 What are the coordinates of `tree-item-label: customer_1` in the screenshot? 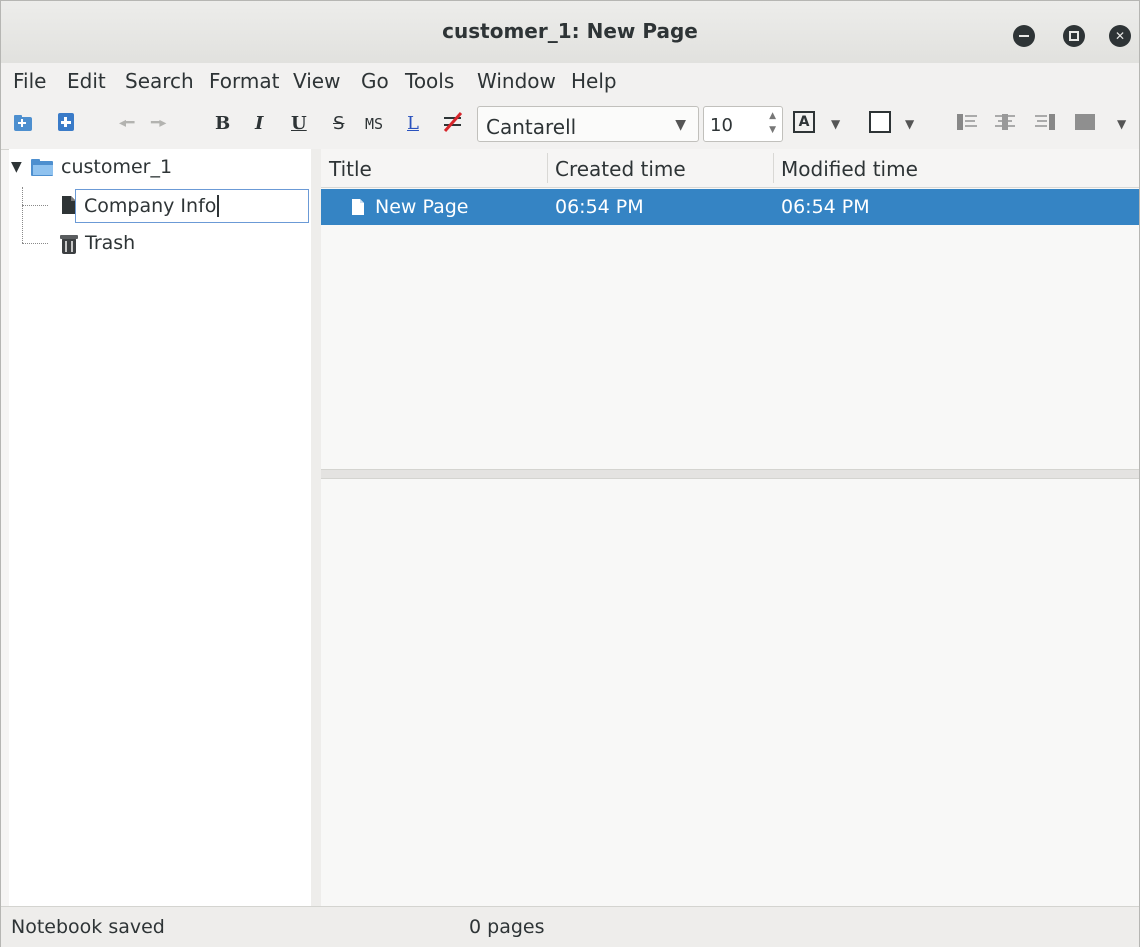 It's located at (117, 167).